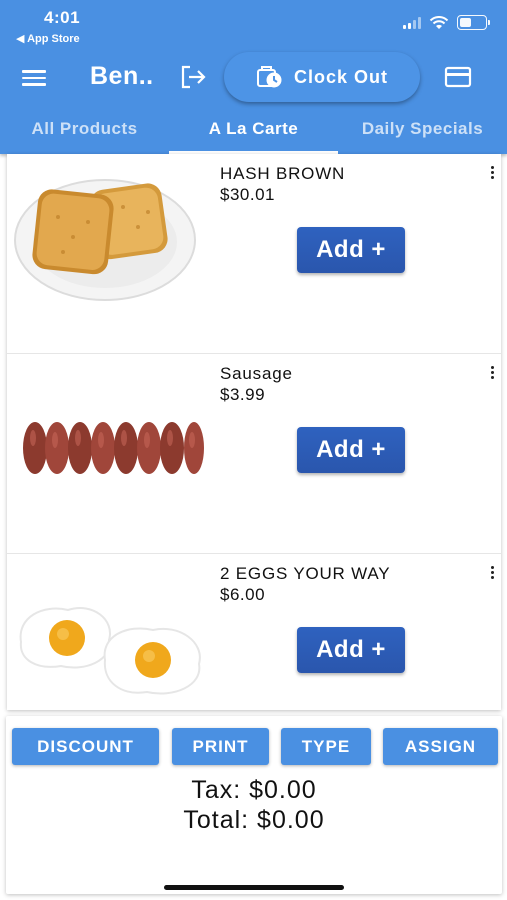 This screenshot has width=507, height=900. What do you see at coordinates (305, 573) in the screenshot?
I see `product-name: 2 EGGS YOUR WAY` at bounding box center [305, 573].